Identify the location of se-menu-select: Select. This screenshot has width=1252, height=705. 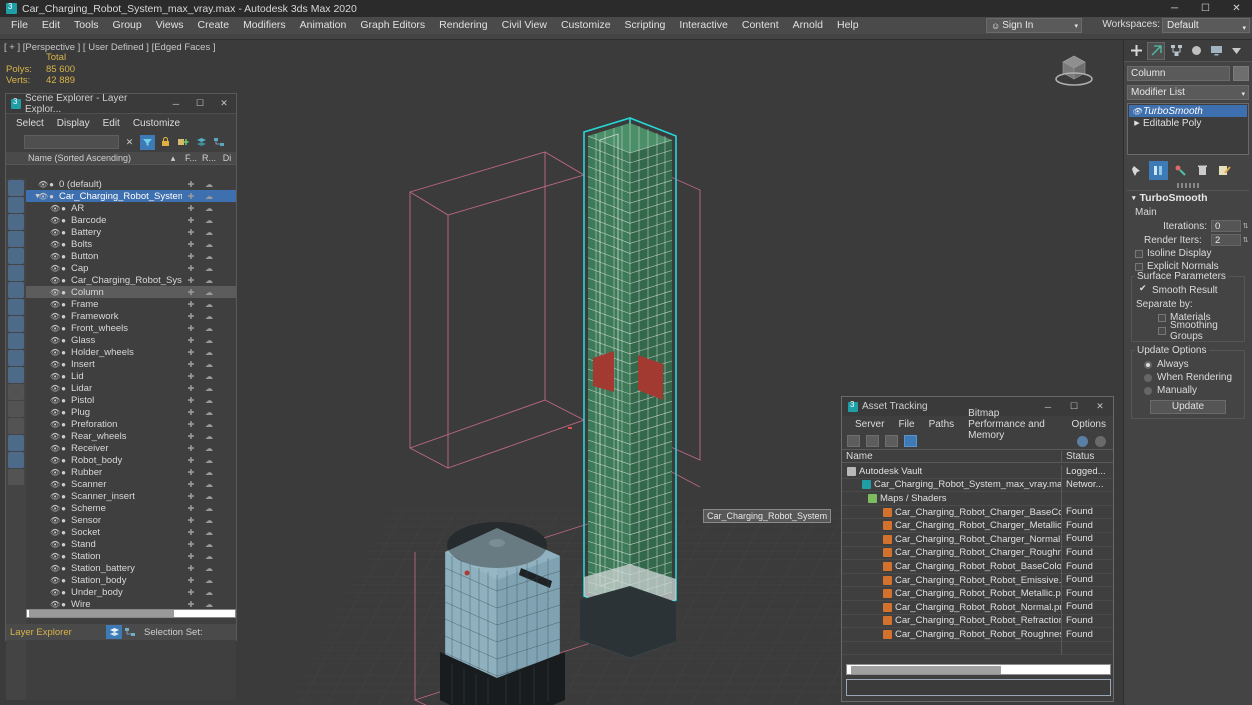
(34, 123).